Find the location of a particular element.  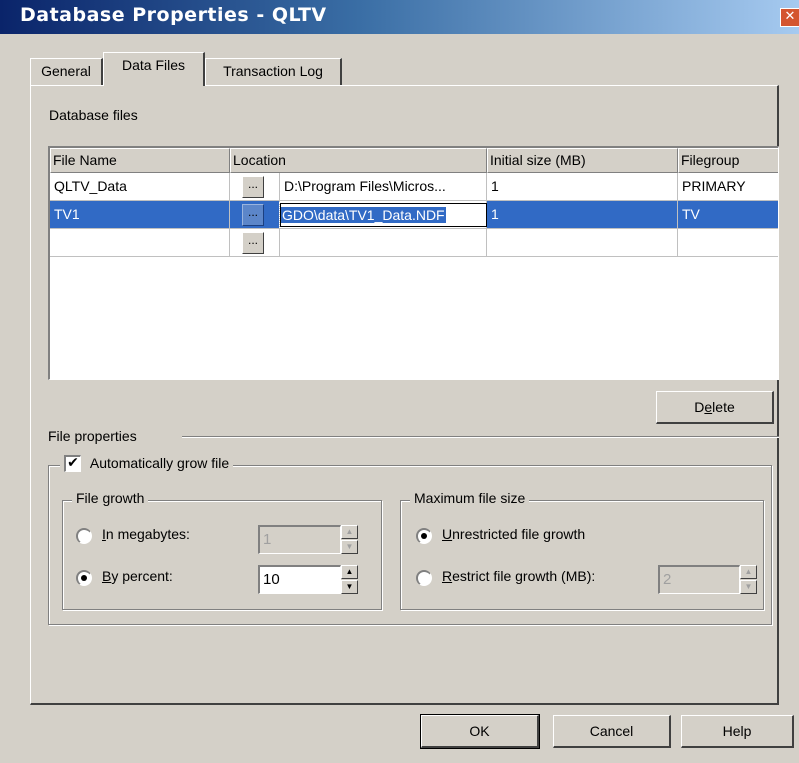

filegroup-cell: PRIMARY is located at coordinates (728, 187).